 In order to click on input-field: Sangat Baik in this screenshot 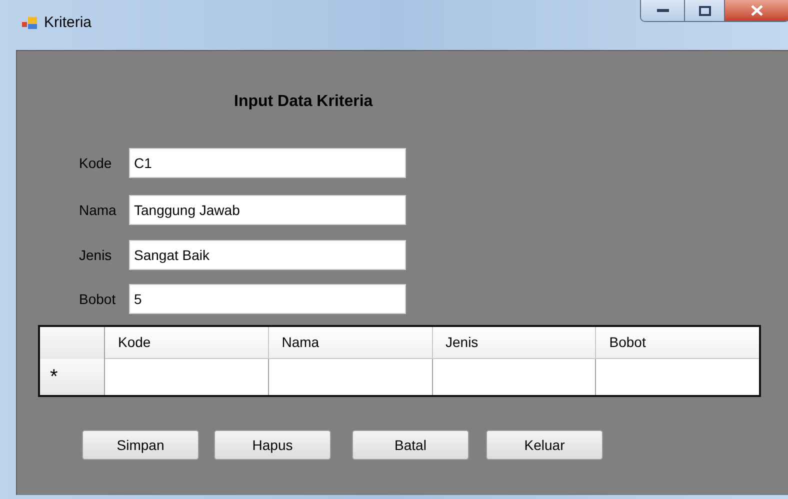, I will do `click(267, 255)`.